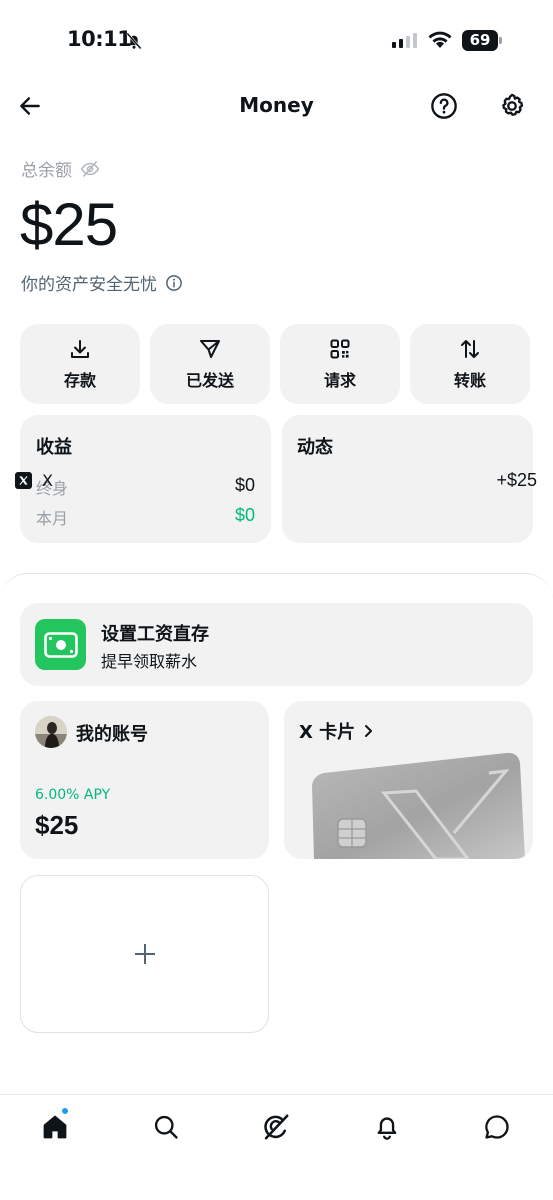 The image size is (553, 1200). I want to click on tab-notifications, so click(387, 1127).